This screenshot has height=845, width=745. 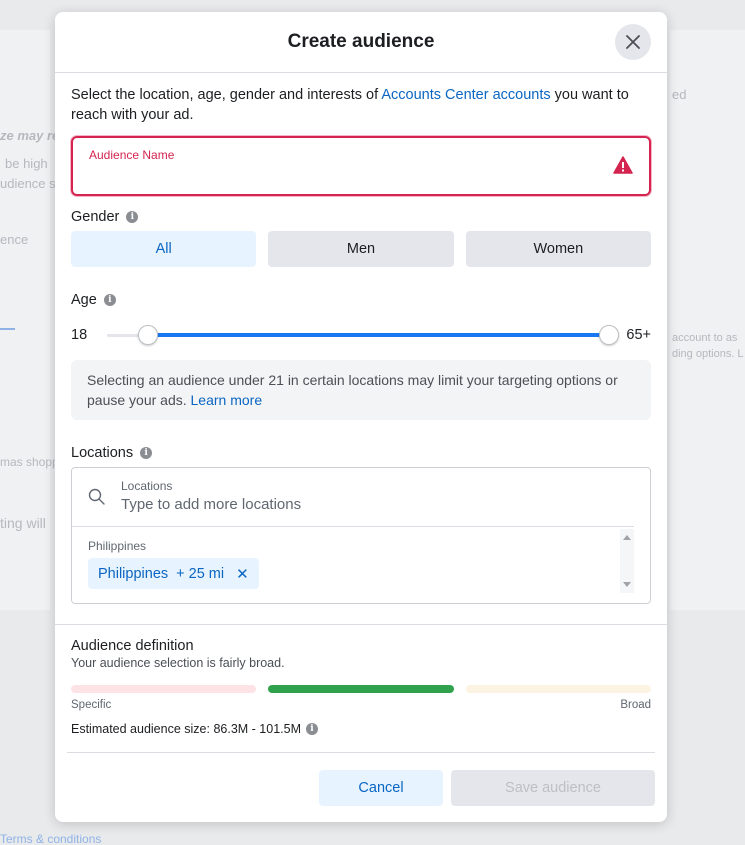 I want to click on save-audience-button: Save audience, so click(x=553, y=788).